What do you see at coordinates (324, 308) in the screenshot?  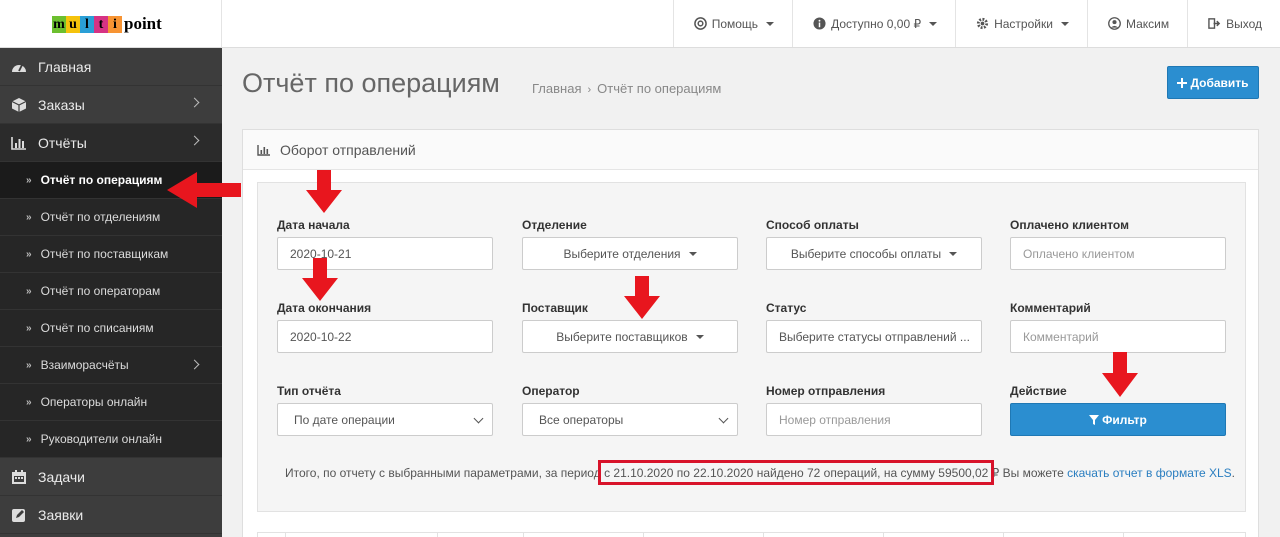 I see `end-date-label: Дата окончания` at bounding box center [324, 308].